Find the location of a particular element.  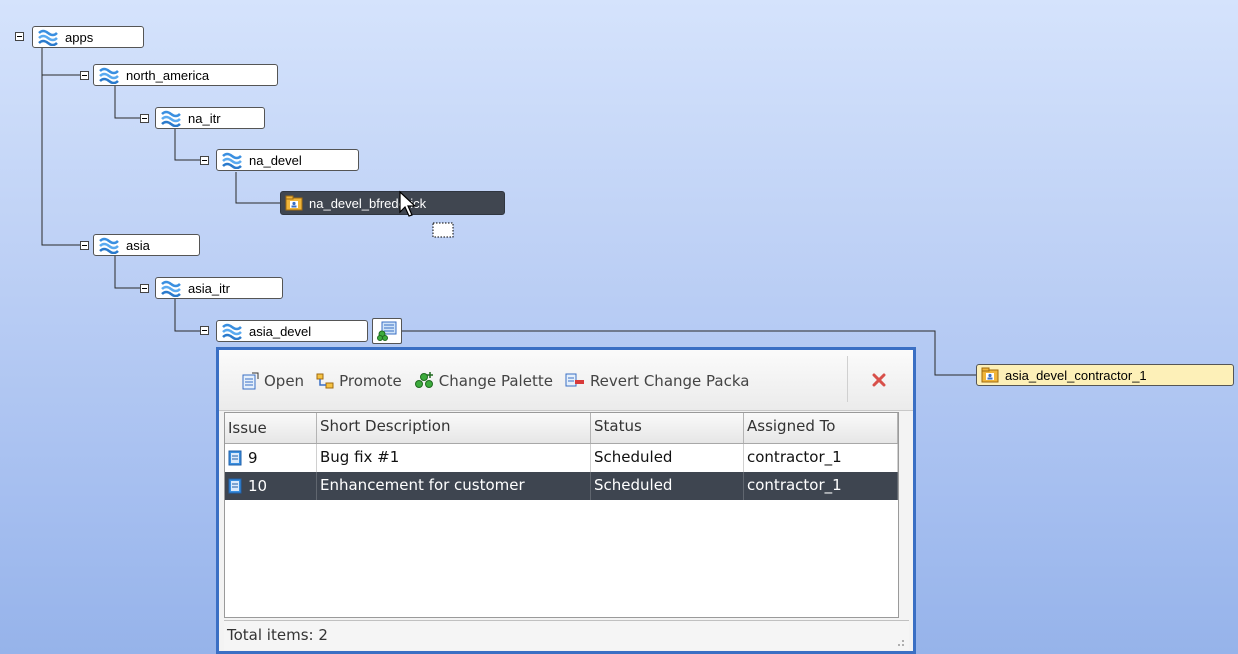

revert-change-package-button: Revert Change Packa is located at coordinates (657, 381).